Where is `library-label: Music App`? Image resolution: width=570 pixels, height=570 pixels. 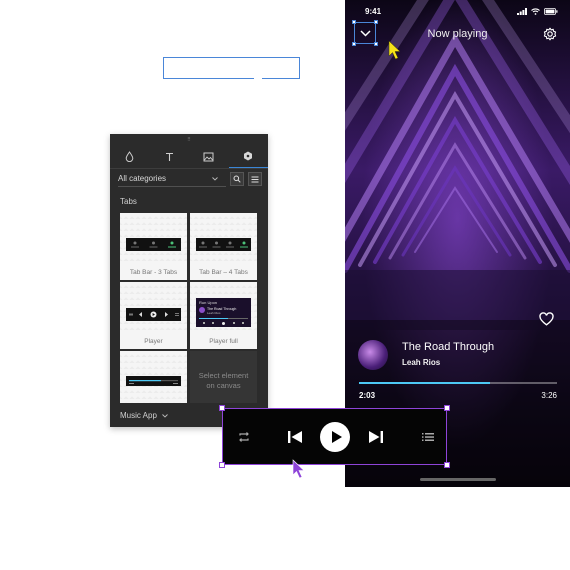
library-label: Music App is located at coordinates (138, 415).